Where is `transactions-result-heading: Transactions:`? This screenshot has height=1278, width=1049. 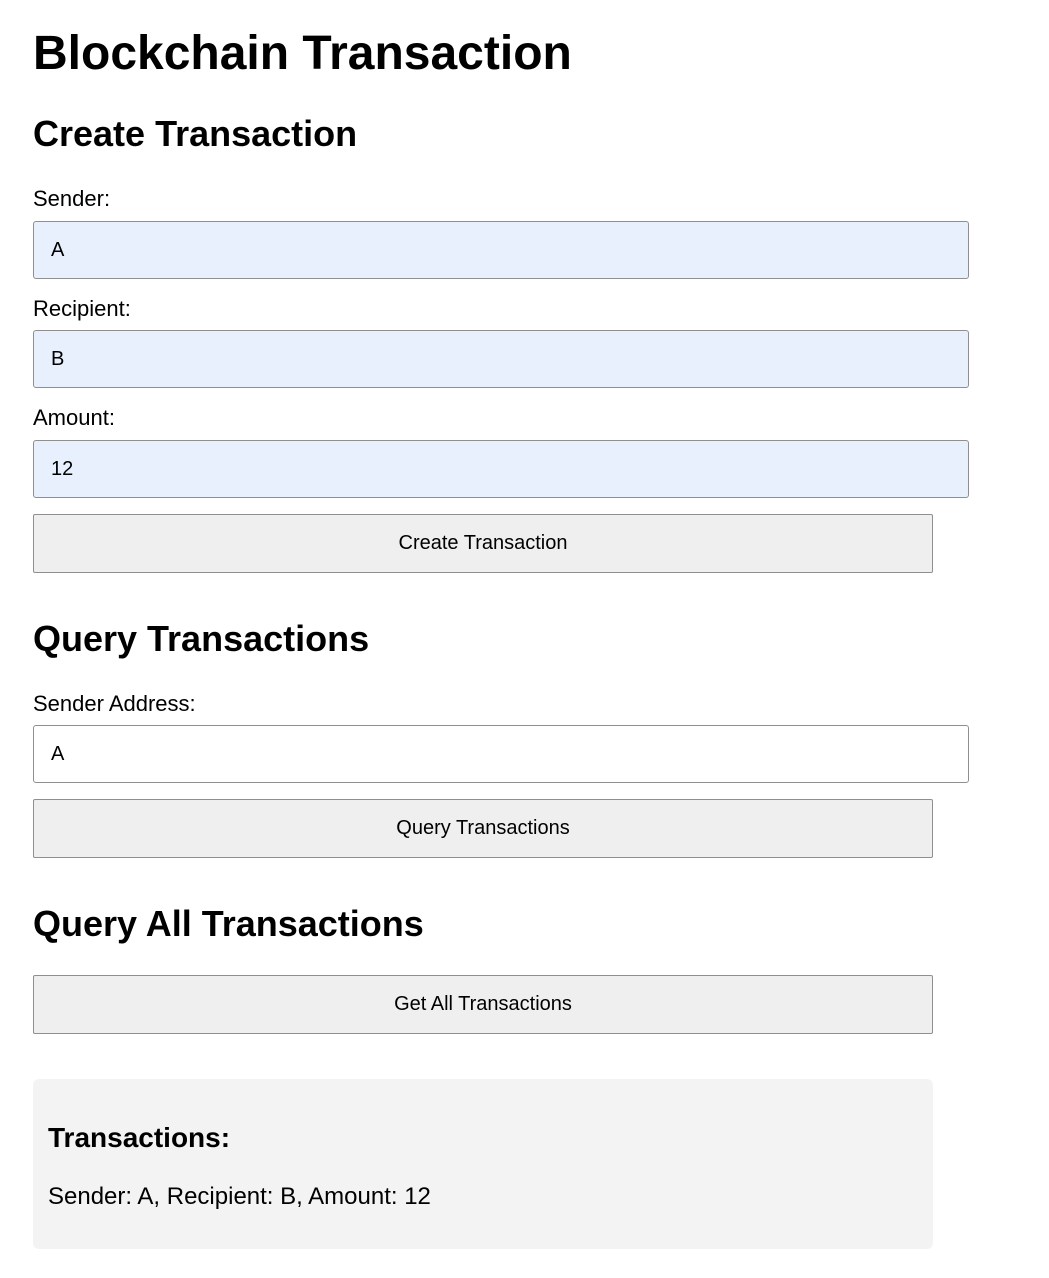 transactions-result-heading: Transactions: is located at coordinates (139, 1137).